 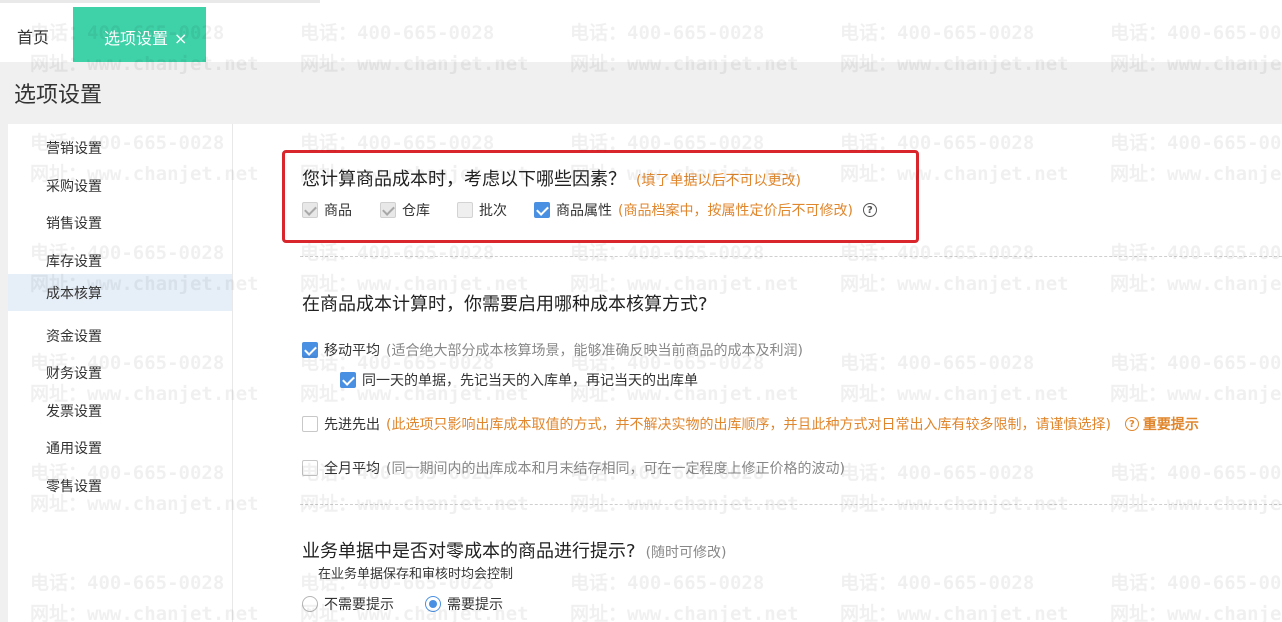 I want to click on help-icon: ?, so click(x=1131, y=424).